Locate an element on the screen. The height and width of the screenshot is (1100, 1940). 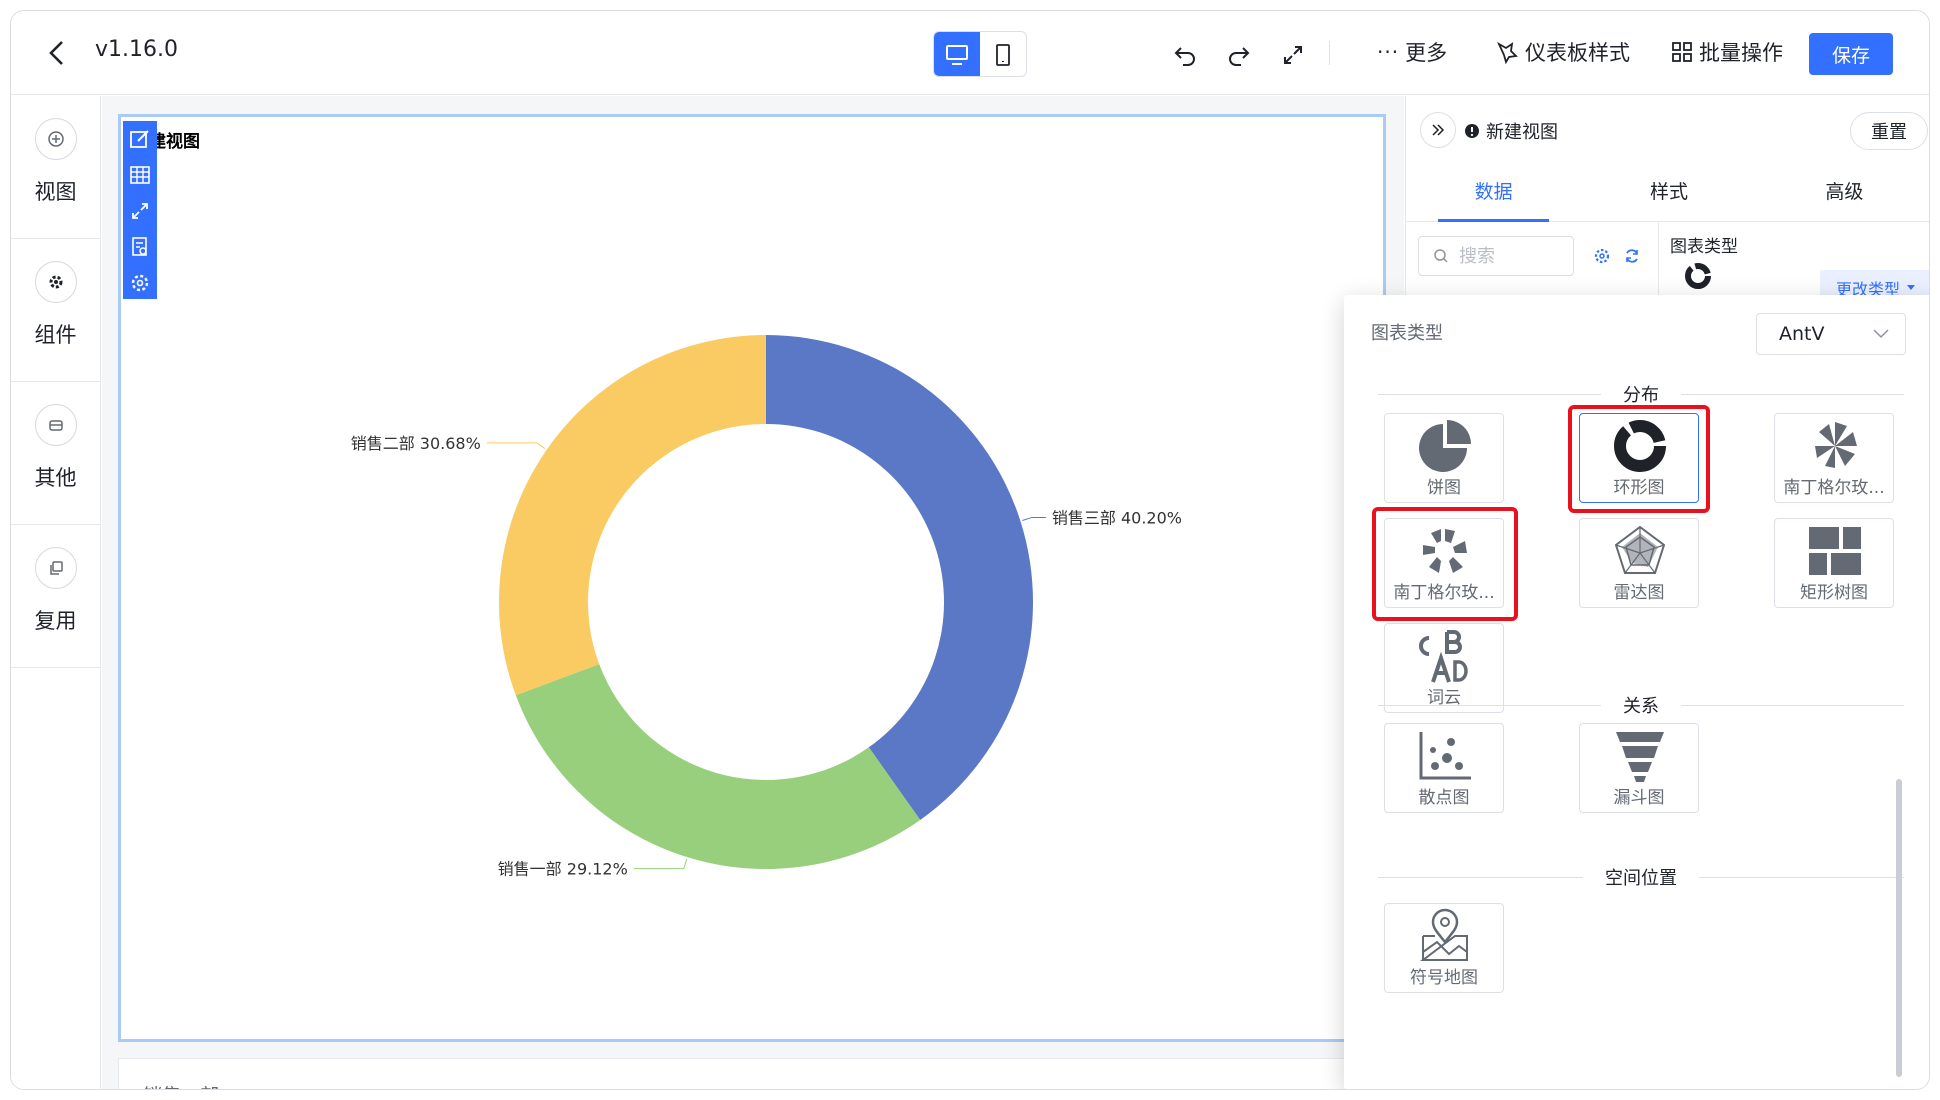
batch-operation-label: 批量操作 is located at coordinates (1741, 53).